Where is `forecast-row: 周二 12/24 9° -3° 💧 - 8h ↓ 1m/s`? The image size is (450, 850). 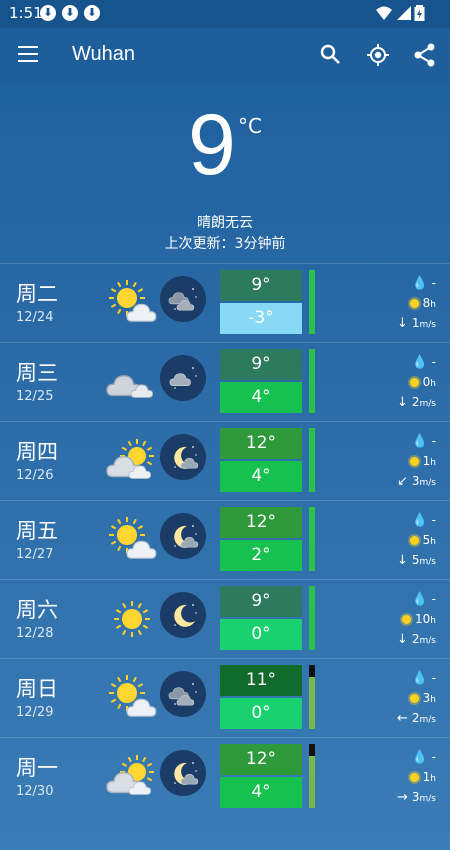
forecast-row: 周二 12/24 9° -3° 💧 - 8h ↓ 1m/s is located at coordinates (225, 302).